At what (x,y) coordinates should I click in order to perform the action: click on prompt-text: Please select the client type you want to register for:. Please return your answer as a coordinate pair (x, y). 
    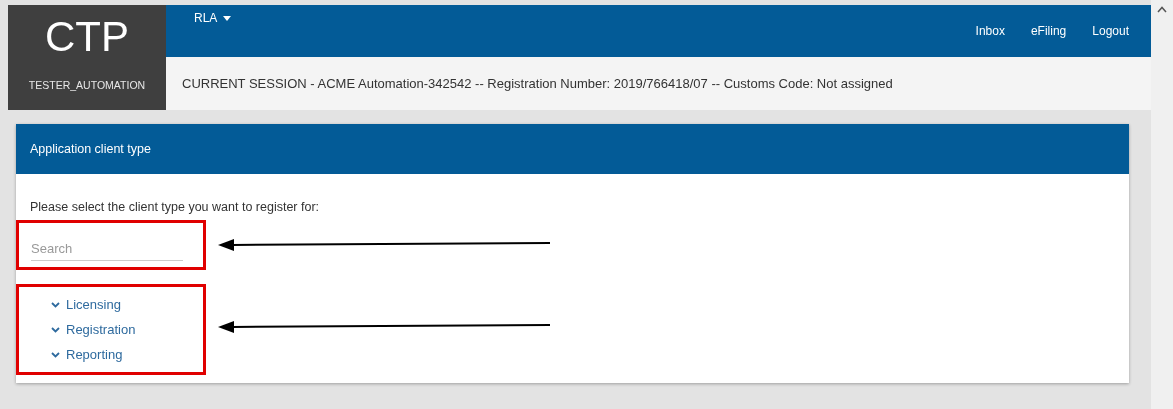
    Looking at the image, I should click on (175, 207).